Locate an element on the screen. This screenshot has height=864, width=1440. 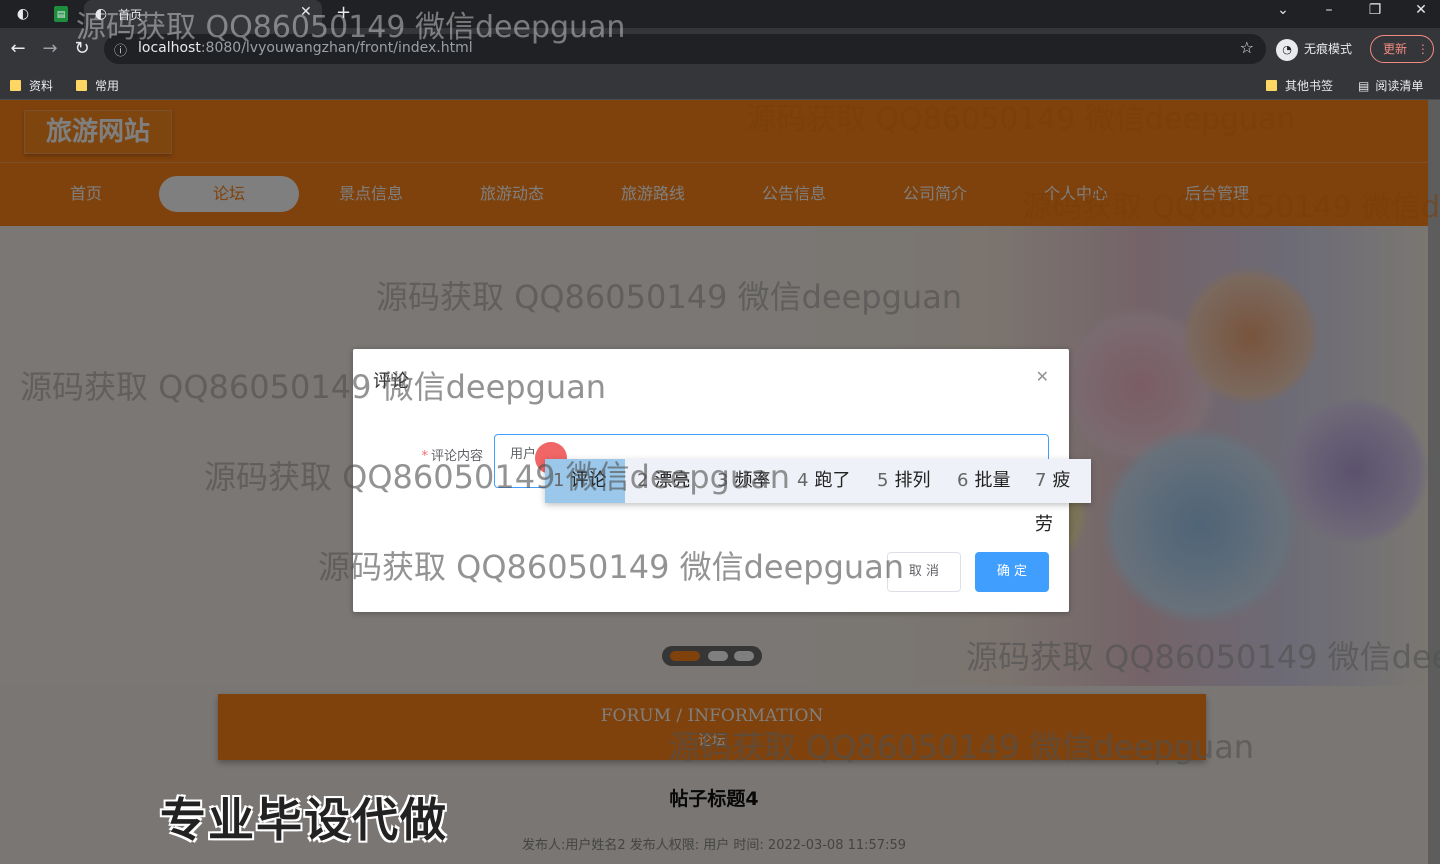
comment-textarea-value: 用户 is located at coordinates (523, 454).